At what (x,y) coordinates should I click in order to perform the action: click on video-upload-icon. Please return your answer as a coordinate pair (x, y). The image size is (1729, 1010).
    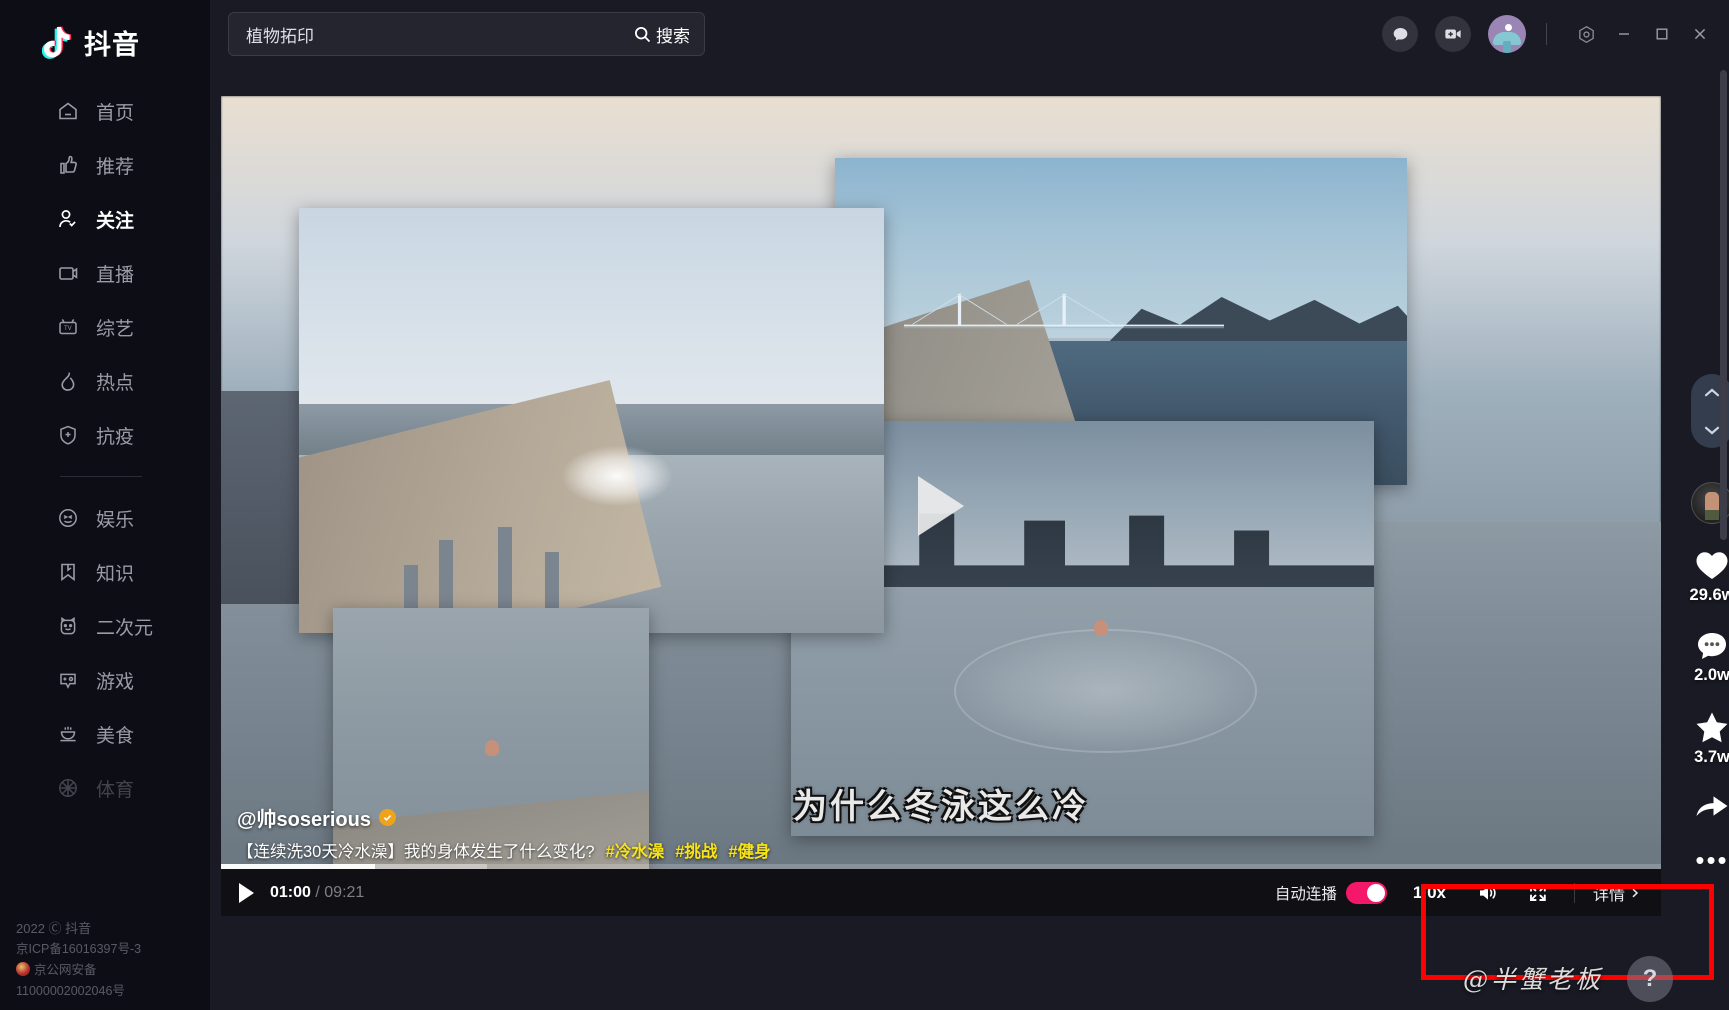
    Looking at the image, I should click on (1453, 34).